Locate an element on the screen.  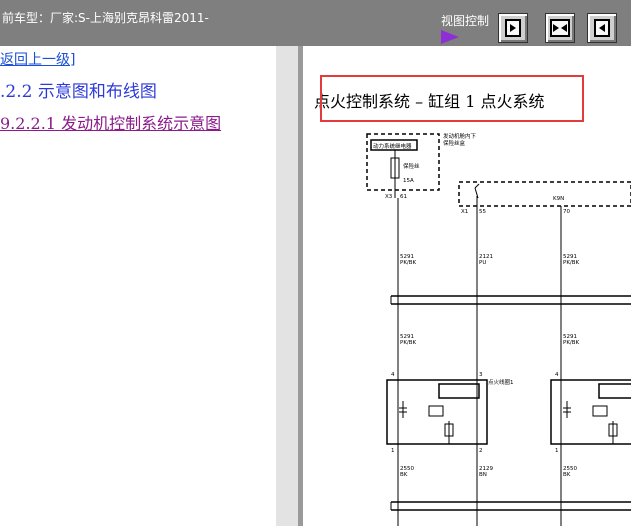
coil-1-pin-4: 4 is located at coordinates (393, 375).